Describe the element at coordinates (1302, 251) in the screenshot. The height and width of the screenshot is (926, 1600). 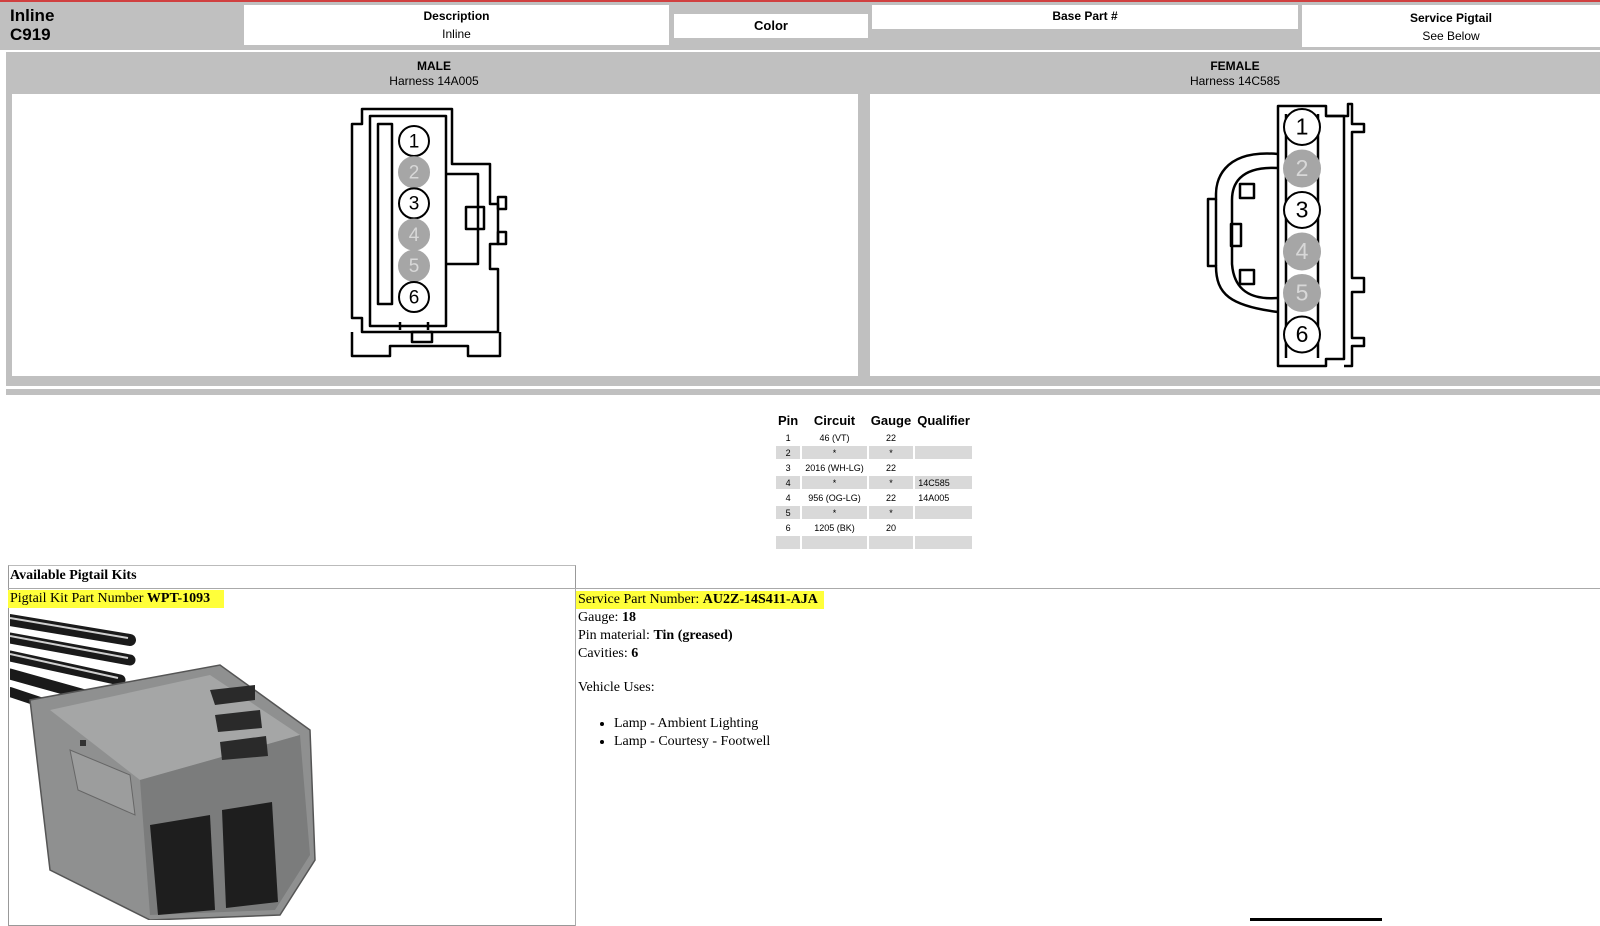
I see `female-pin-label-4: 4` at that location.